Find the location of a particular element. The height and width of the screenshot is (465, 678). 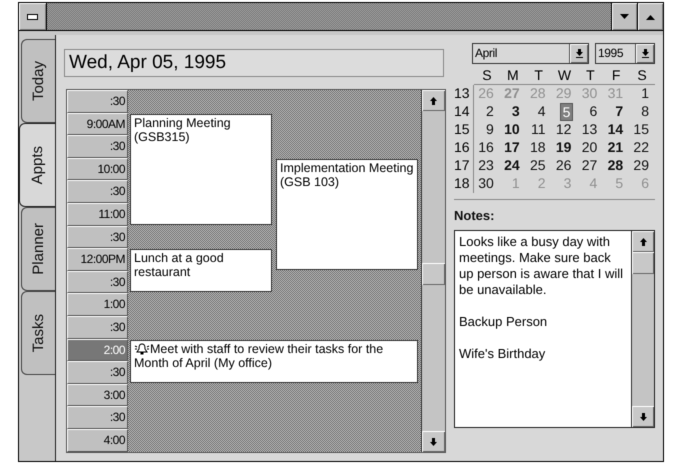

calendar-day: 20 is located at coordinates (590, 148).